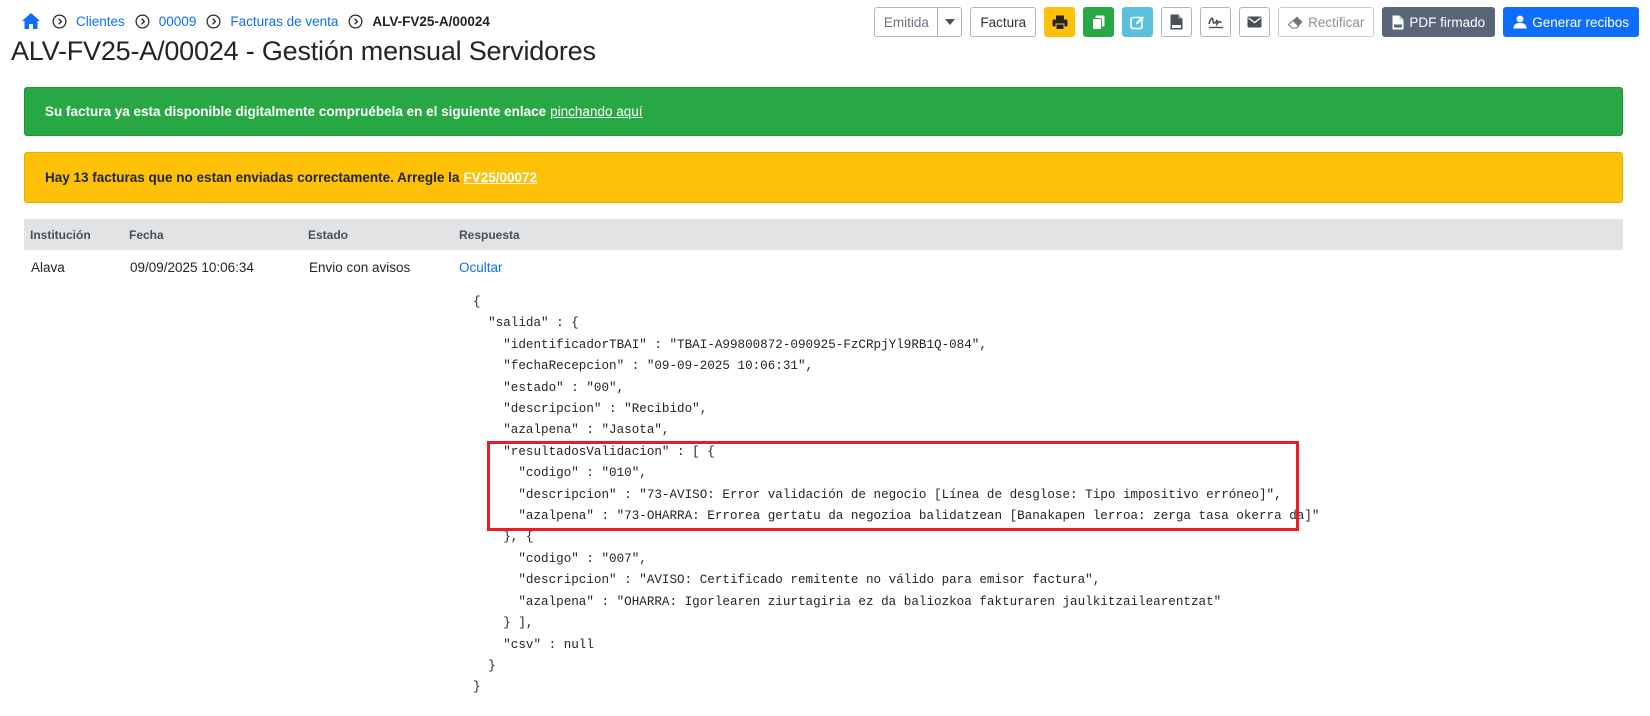  Describe the element at coordinates (48, 267) in the screenshot. I see `cell-institucion: Alava` at that location.